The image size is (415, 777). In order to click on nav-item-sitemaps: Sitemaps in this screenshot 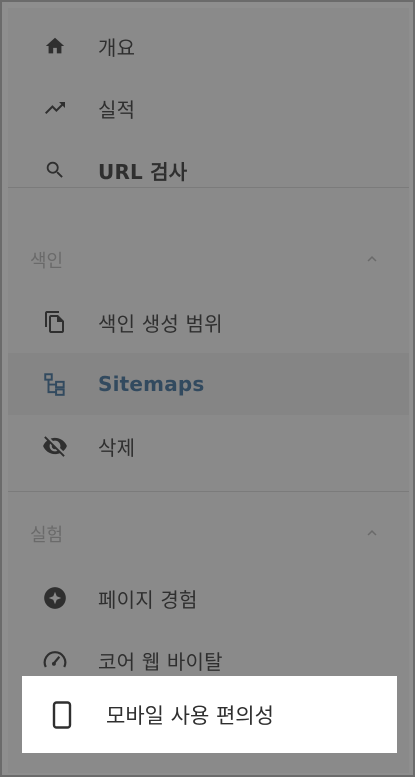, I will do `click(208, 384)`.